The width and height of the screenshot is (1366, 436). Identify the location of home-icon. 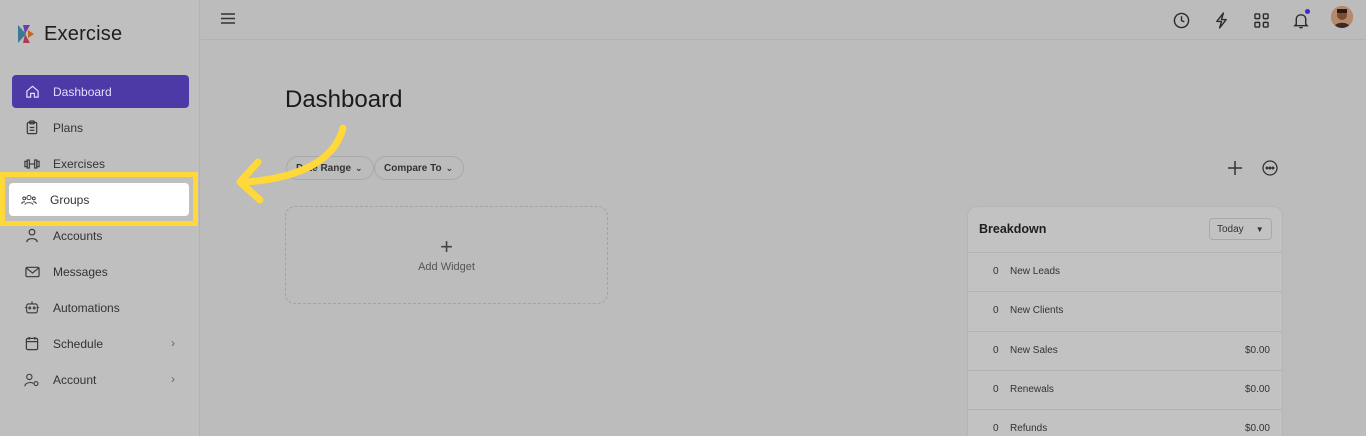
(32, 92).